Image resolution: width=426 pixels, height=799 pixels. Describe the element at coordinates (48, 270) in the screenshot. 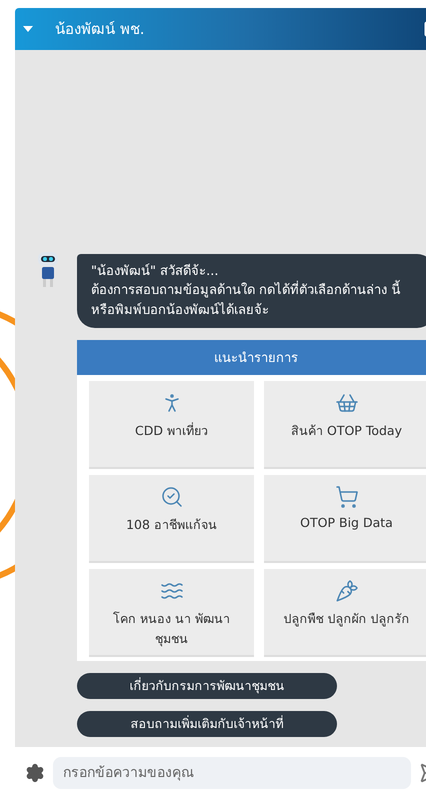

I see `robot-avatar-icon` at that location.